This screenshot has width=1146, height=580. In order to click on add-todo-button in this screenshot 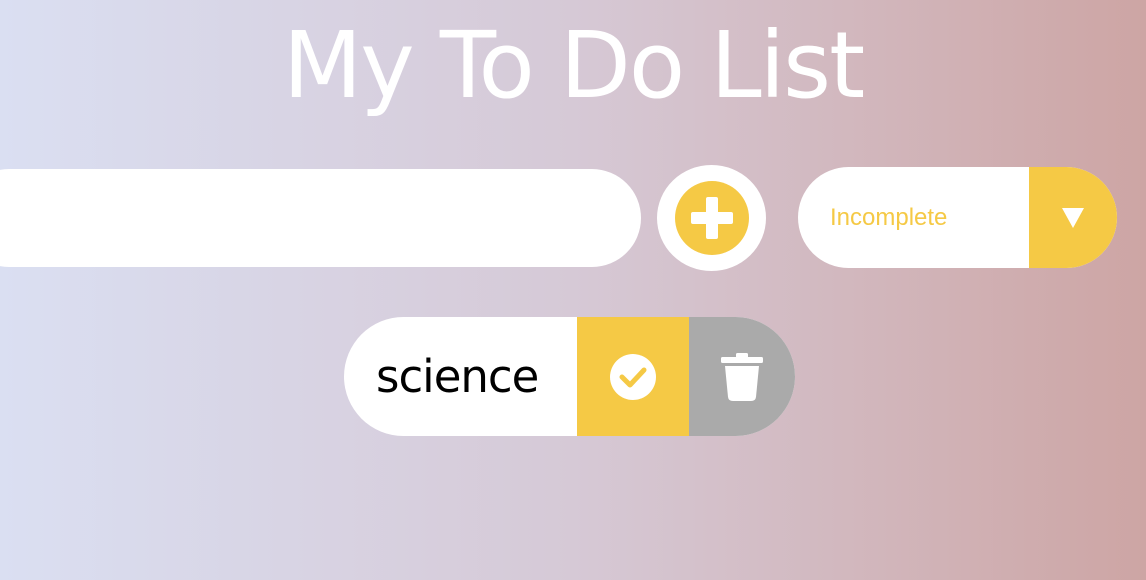, I will do `click(711, 218)`.